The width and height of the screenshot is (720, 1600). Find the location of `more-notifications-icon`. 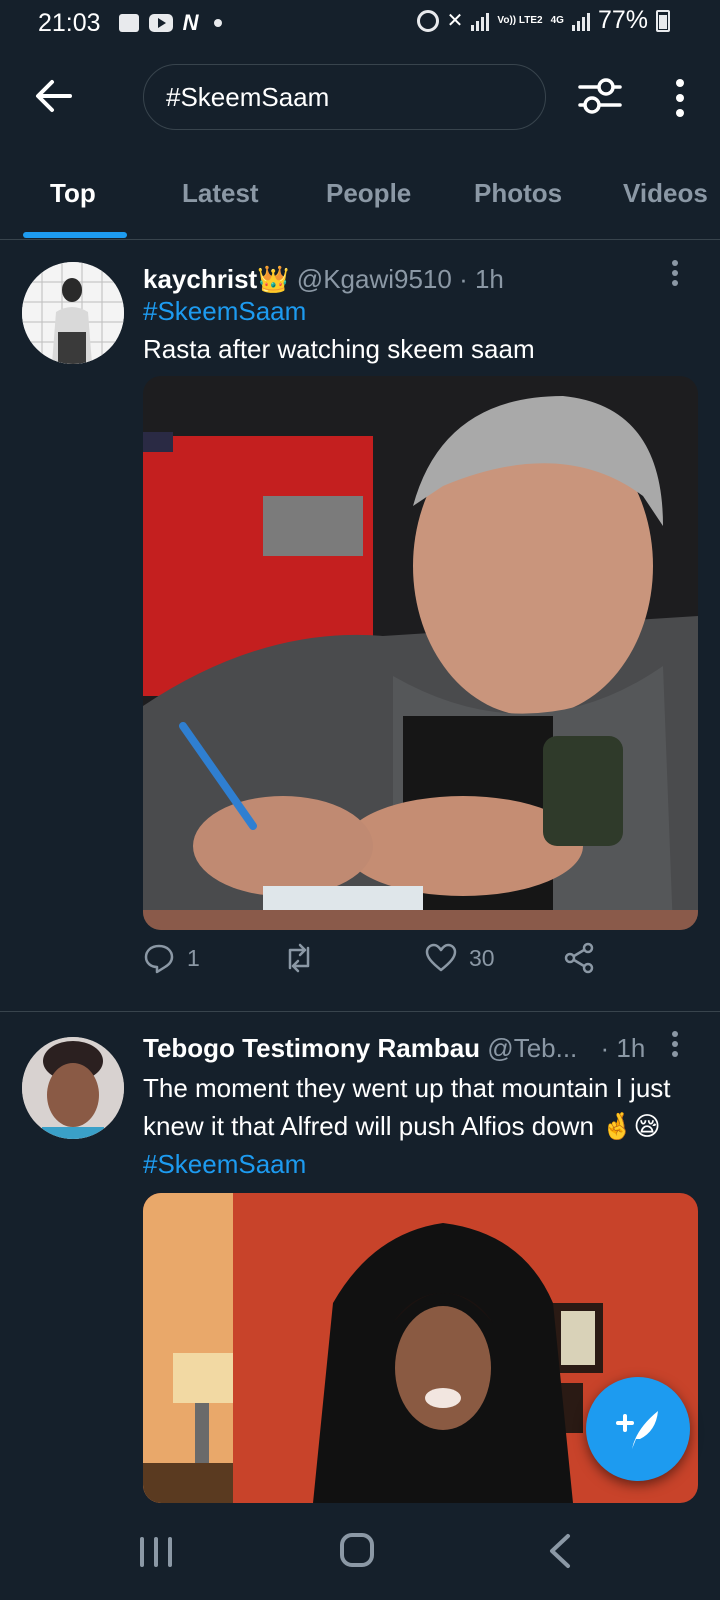

more-notifications-icon is located at coordinates (218, 23).